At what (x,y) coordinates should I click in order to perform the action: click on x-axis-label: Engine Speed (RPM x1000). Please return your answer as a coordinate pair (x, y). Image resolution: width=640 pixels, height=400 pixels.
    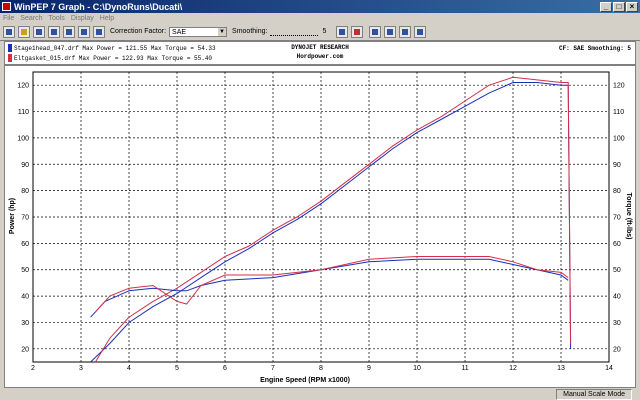
    Looking at the image, I should click on (305, 380).